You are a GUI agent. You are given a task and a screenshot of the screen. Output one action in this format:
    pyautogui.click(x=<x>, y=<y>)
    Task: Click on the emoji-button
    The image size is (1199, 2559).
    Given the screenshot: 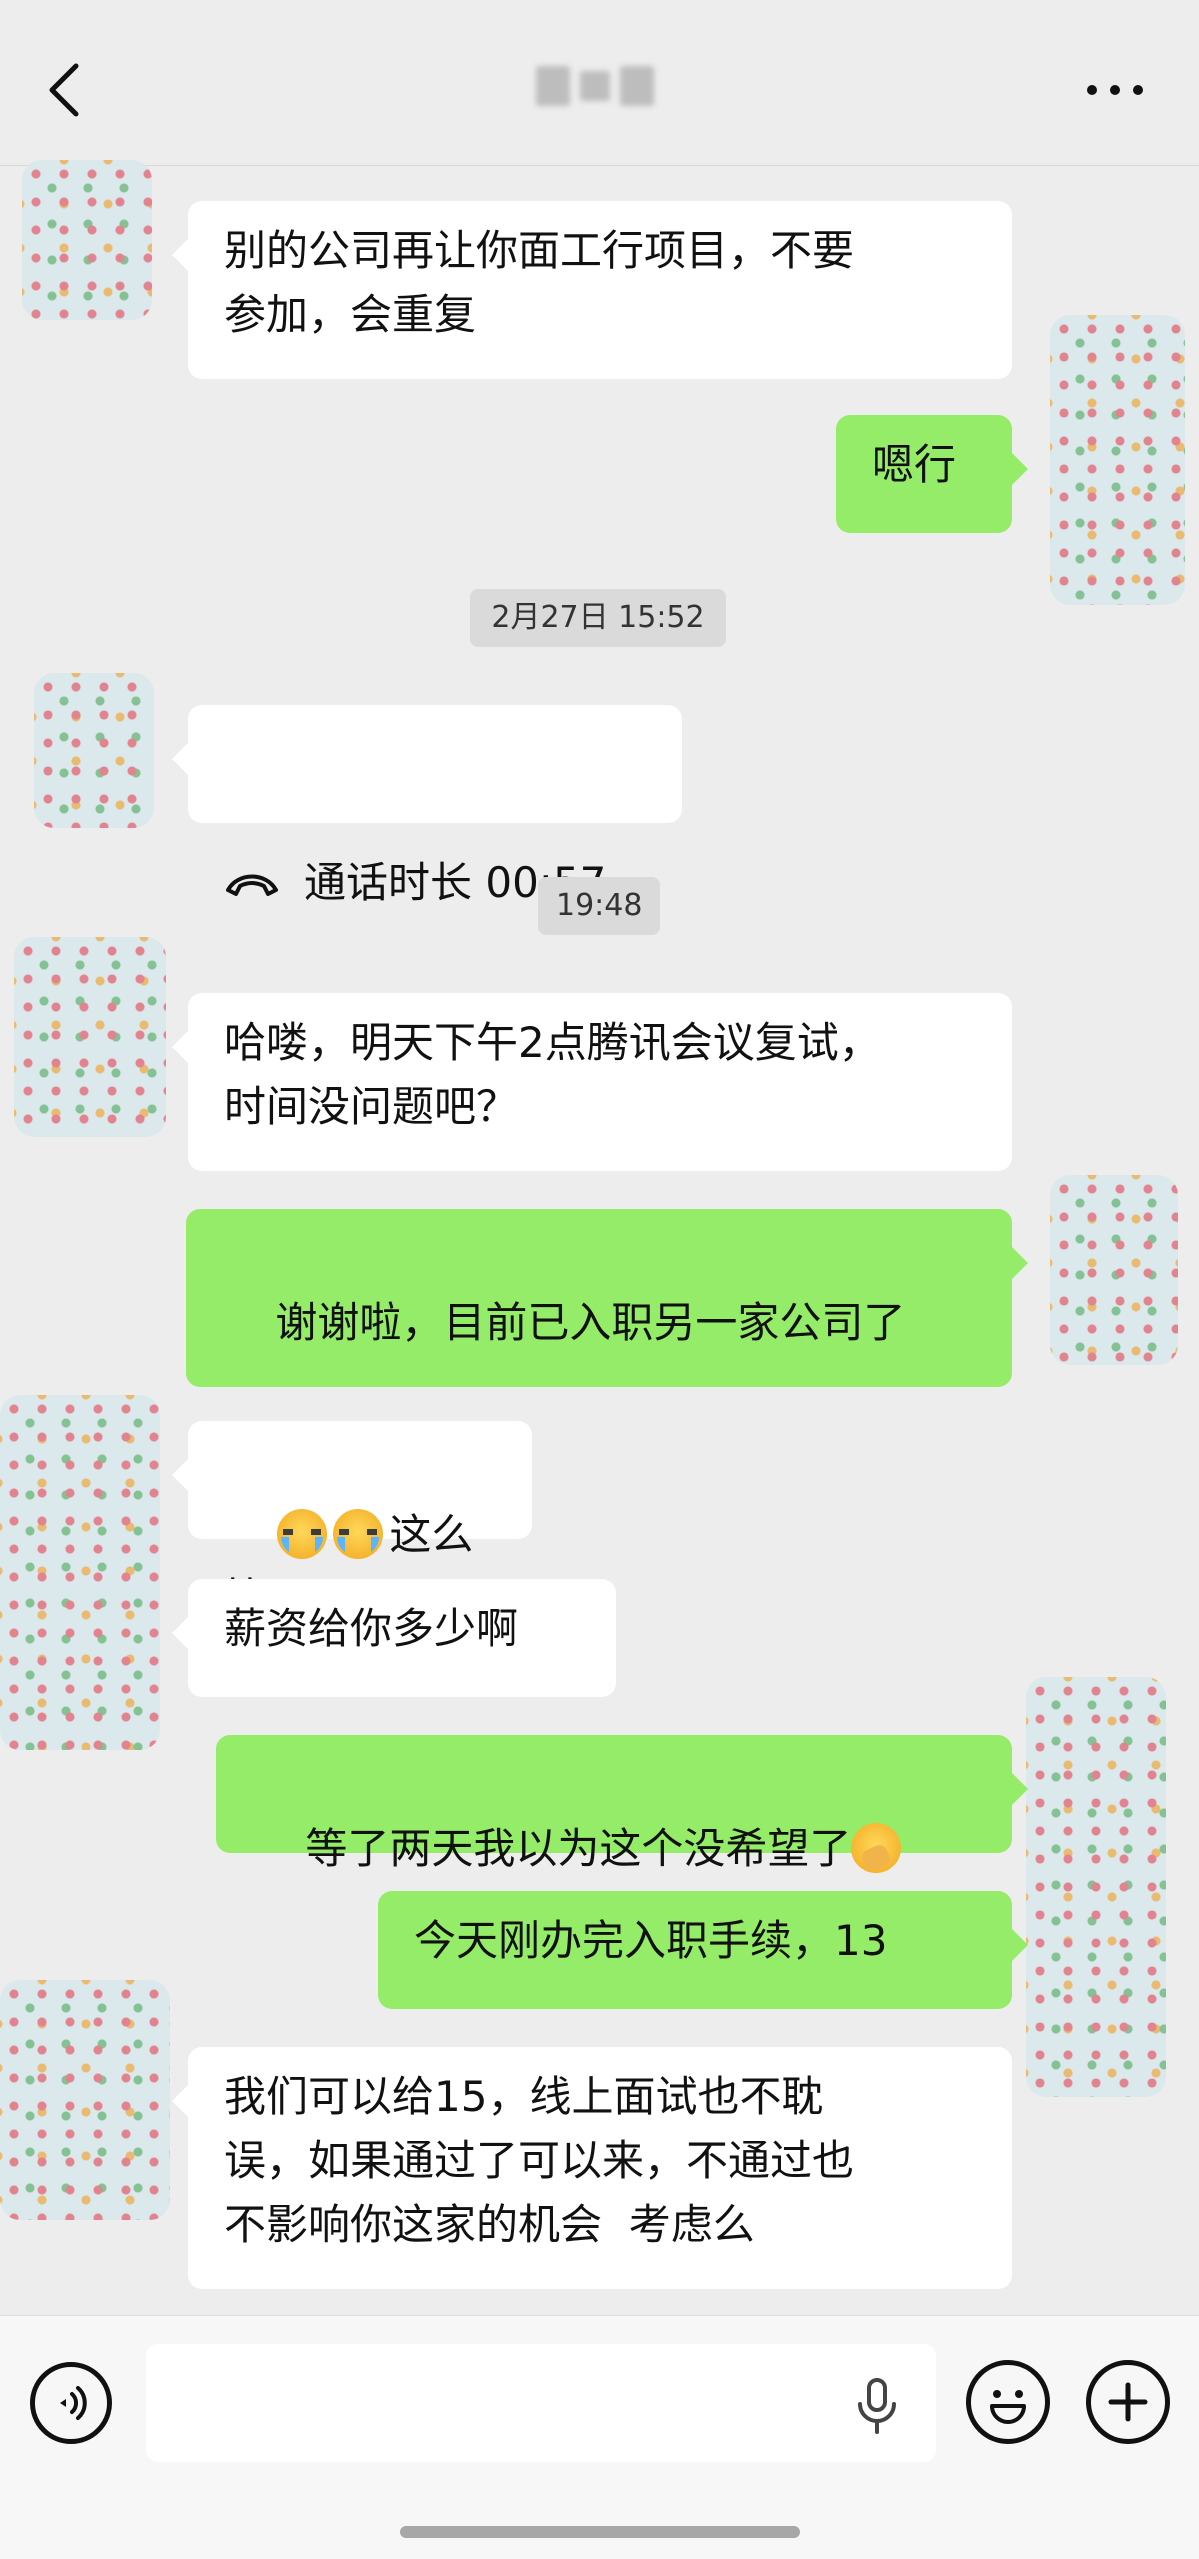 What is the action you would take?
    pyautogui.click(x=1008, y=2402)
    